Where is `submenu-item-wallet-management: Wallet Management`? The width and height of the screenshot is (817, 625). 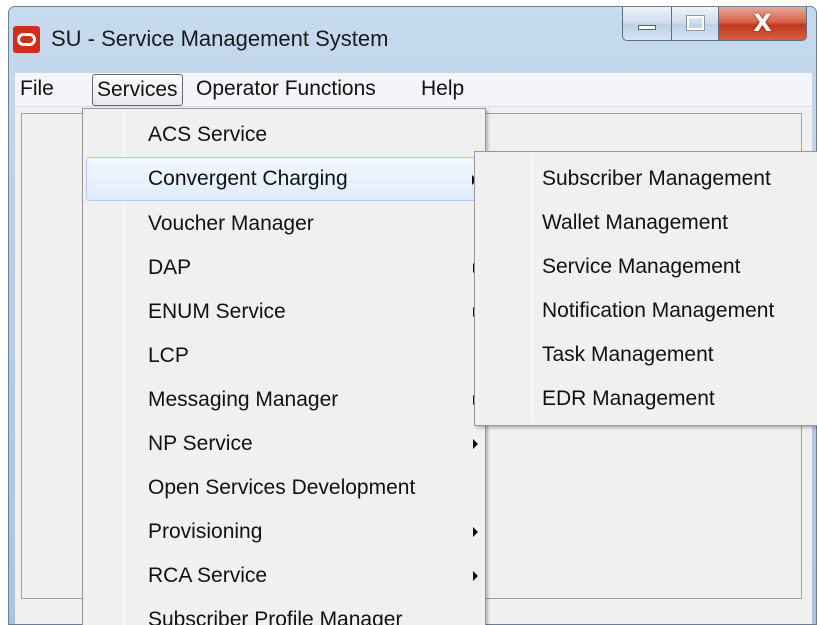 submenu-item-wallet-management: Wallet Management is located at coordinates (647, 223).